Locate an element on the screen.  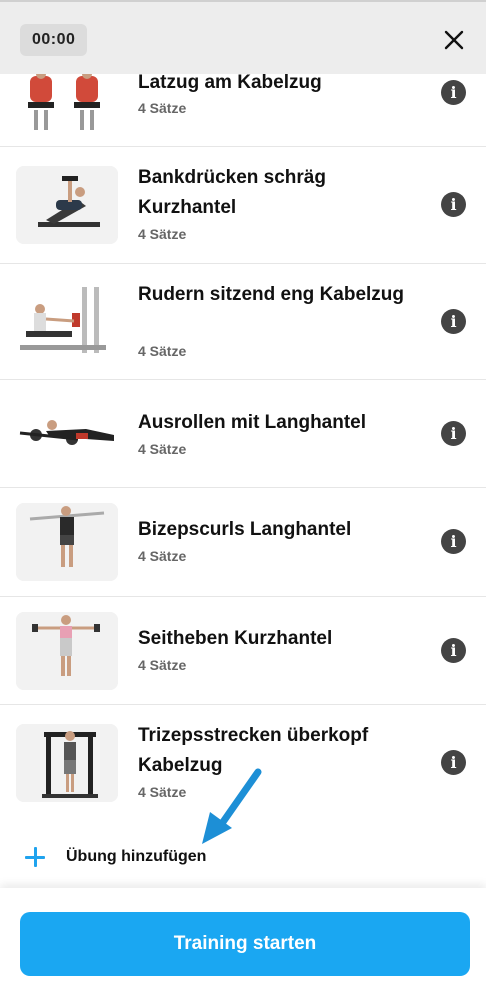
exercise-row: Bizepscurls Langhantel 4 Sätze i is located at coordinates (243, 542).